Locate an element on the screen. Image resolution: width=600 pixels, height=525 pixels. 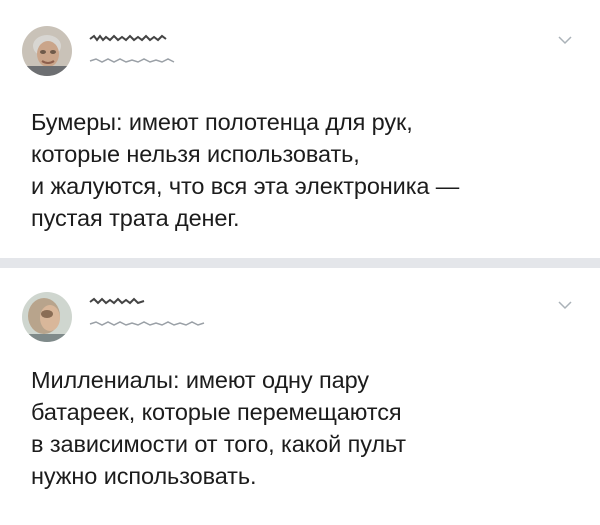
tweet-line: и жалуются, что вся эта электроника — is located at coordinates (245, 186).